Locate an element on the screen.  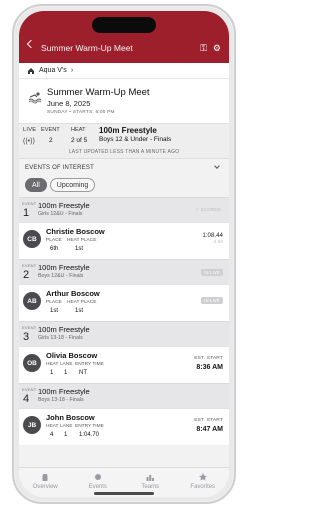
tab-label: Teams is located at coordinates (150, 487).